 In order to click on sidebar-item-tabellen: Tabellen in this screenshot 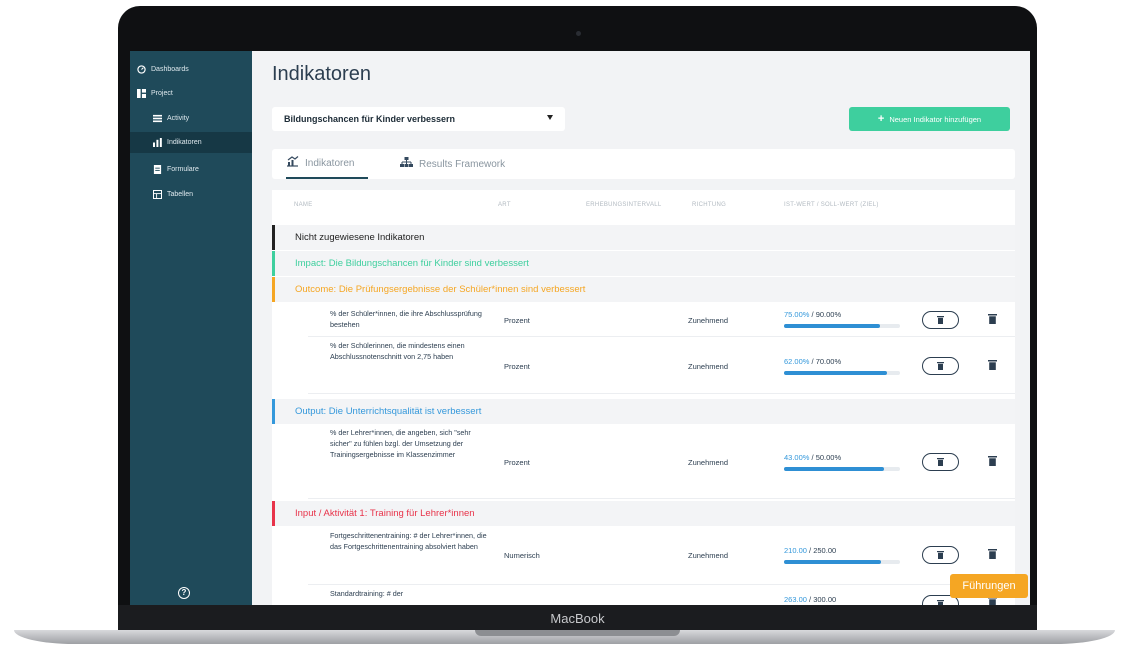, I will do `click(173, 194)`.